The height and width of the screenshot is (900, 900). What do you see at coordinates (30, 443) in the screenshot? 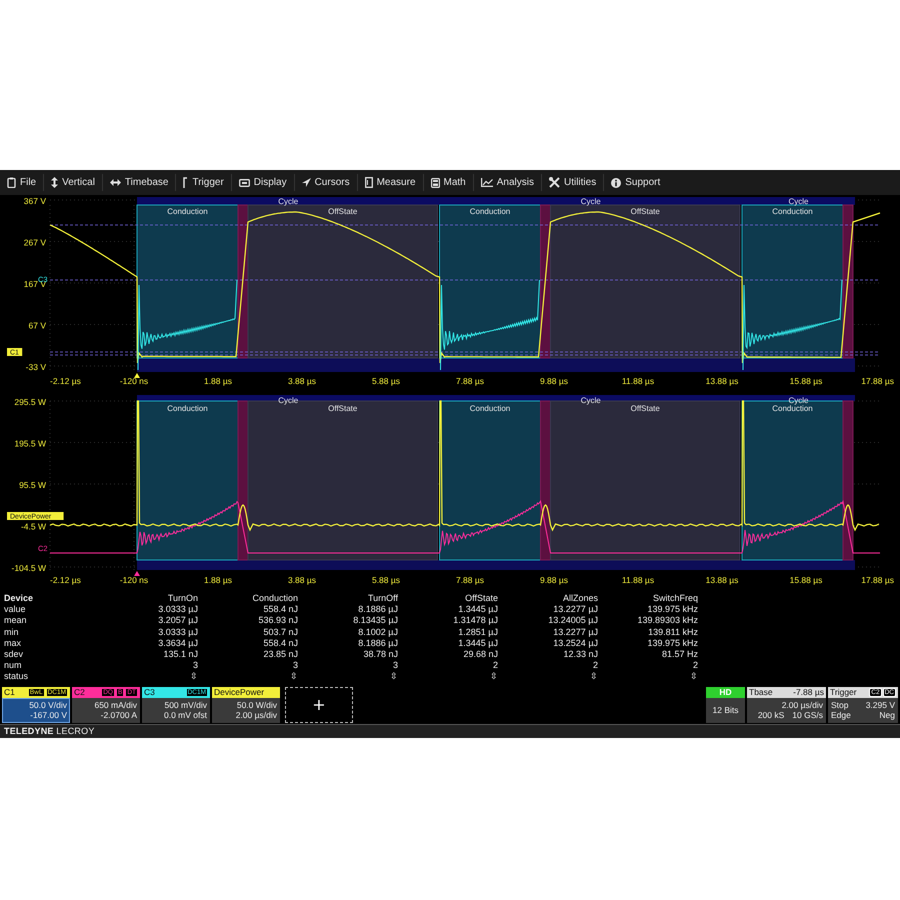
I see `axis-label: 195.5 W` at bounding box center [30, 443].